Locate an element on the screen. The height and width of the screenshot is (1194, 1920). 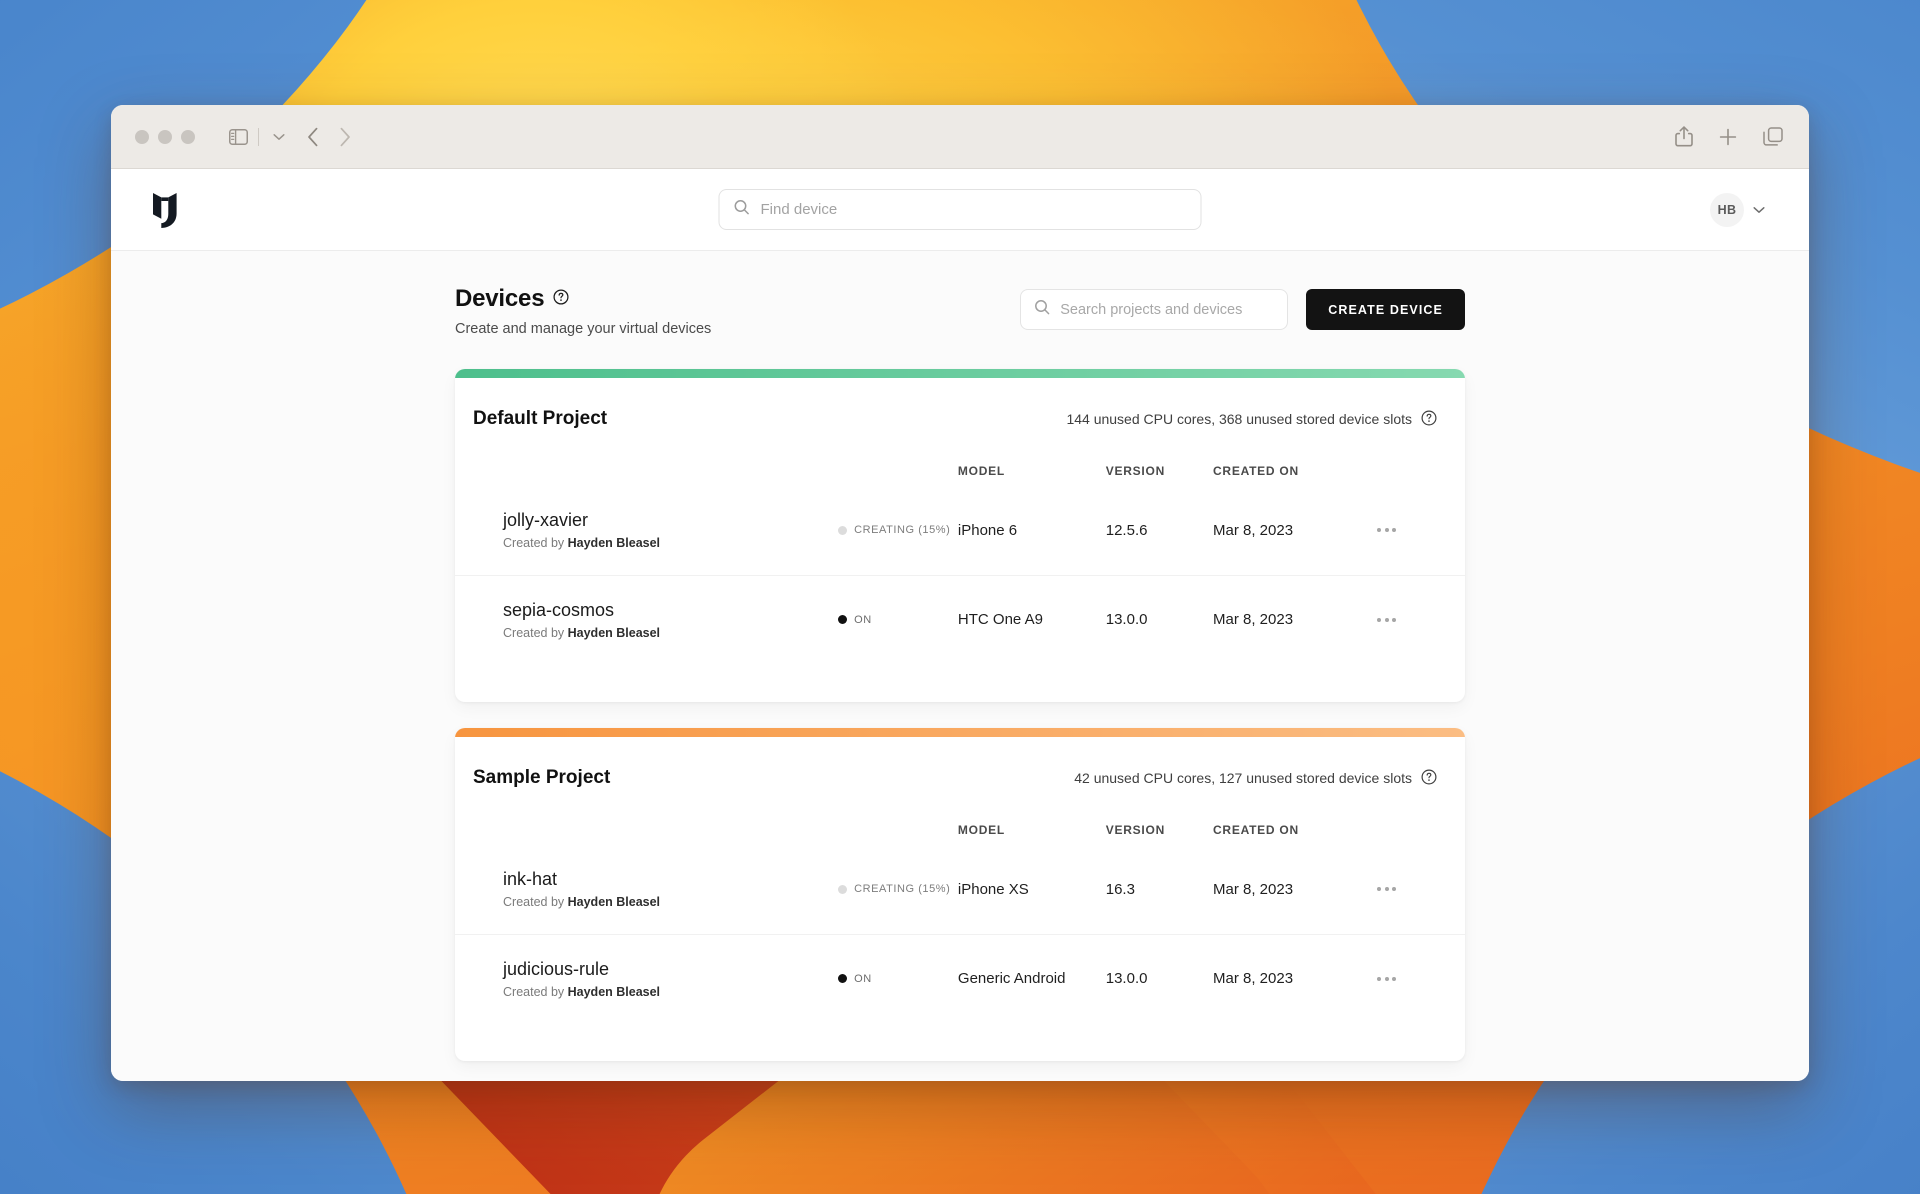
sidebar-icon is located at coordinates (238, 136).